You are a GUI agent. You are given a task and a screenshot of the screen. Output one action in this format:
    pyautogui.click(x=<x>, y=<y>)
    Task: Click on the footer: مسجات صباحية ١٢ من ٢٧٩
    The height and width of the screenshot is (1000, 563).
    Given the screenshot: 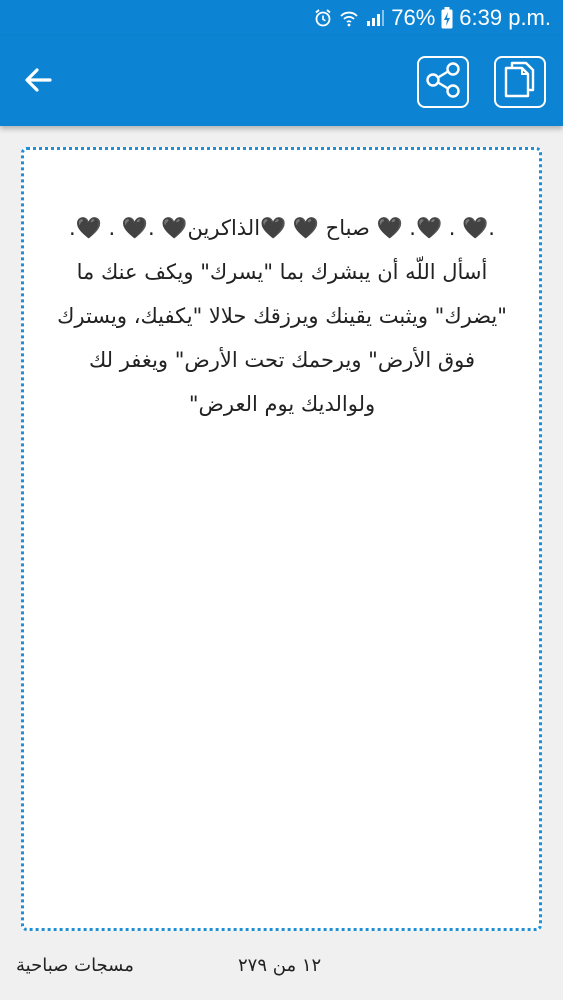 What is the action you would take?
    pyautogui.click(x=281, y=967)
    